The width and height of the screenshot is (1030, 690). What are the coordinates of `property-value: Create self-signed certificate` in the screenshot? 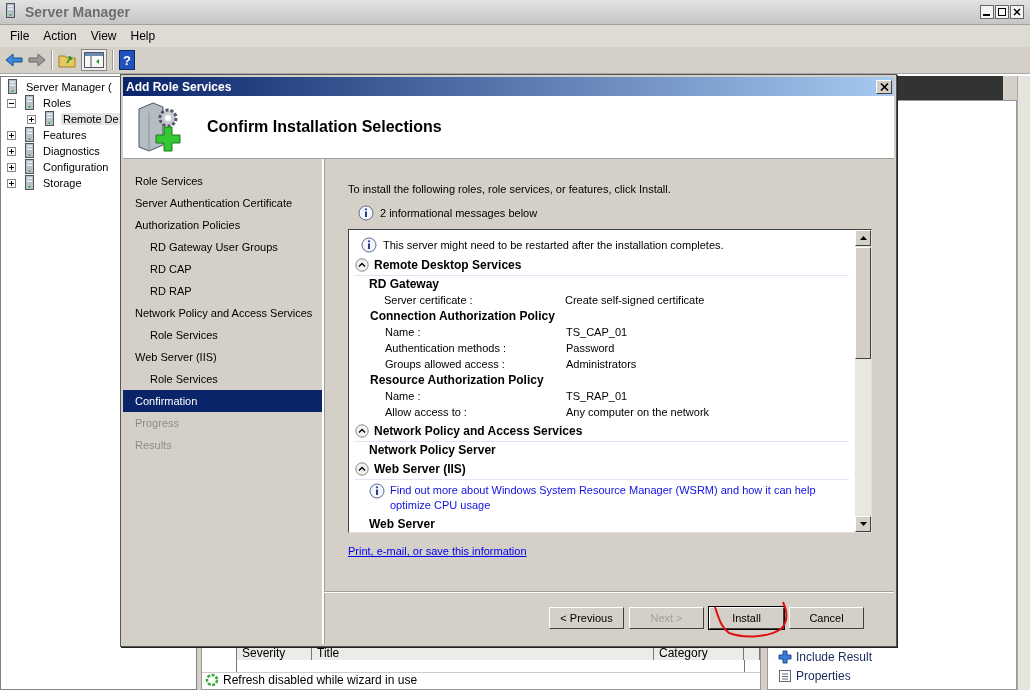 It's located at (635, 300).